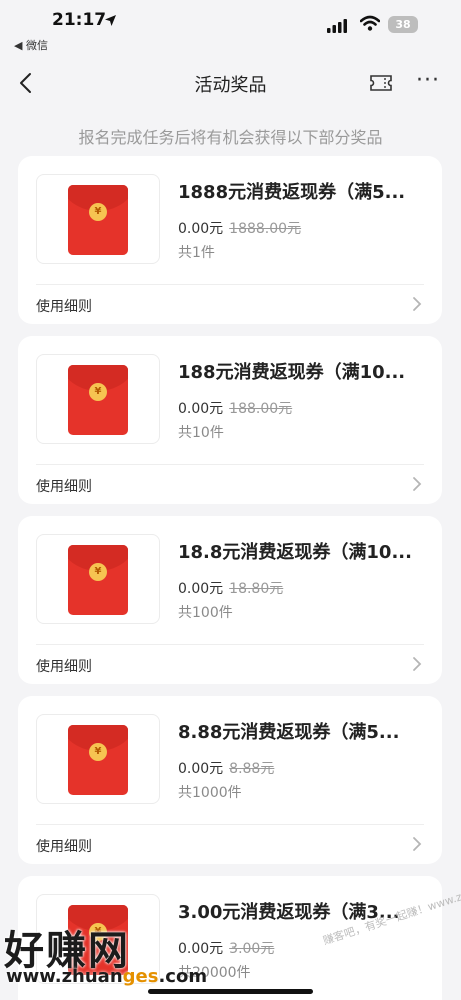  What do you see at coordinates (107, 976) in the screenshot?
I see `watermark-url: www.zhuanges.com` at bounding box center [107, 976].